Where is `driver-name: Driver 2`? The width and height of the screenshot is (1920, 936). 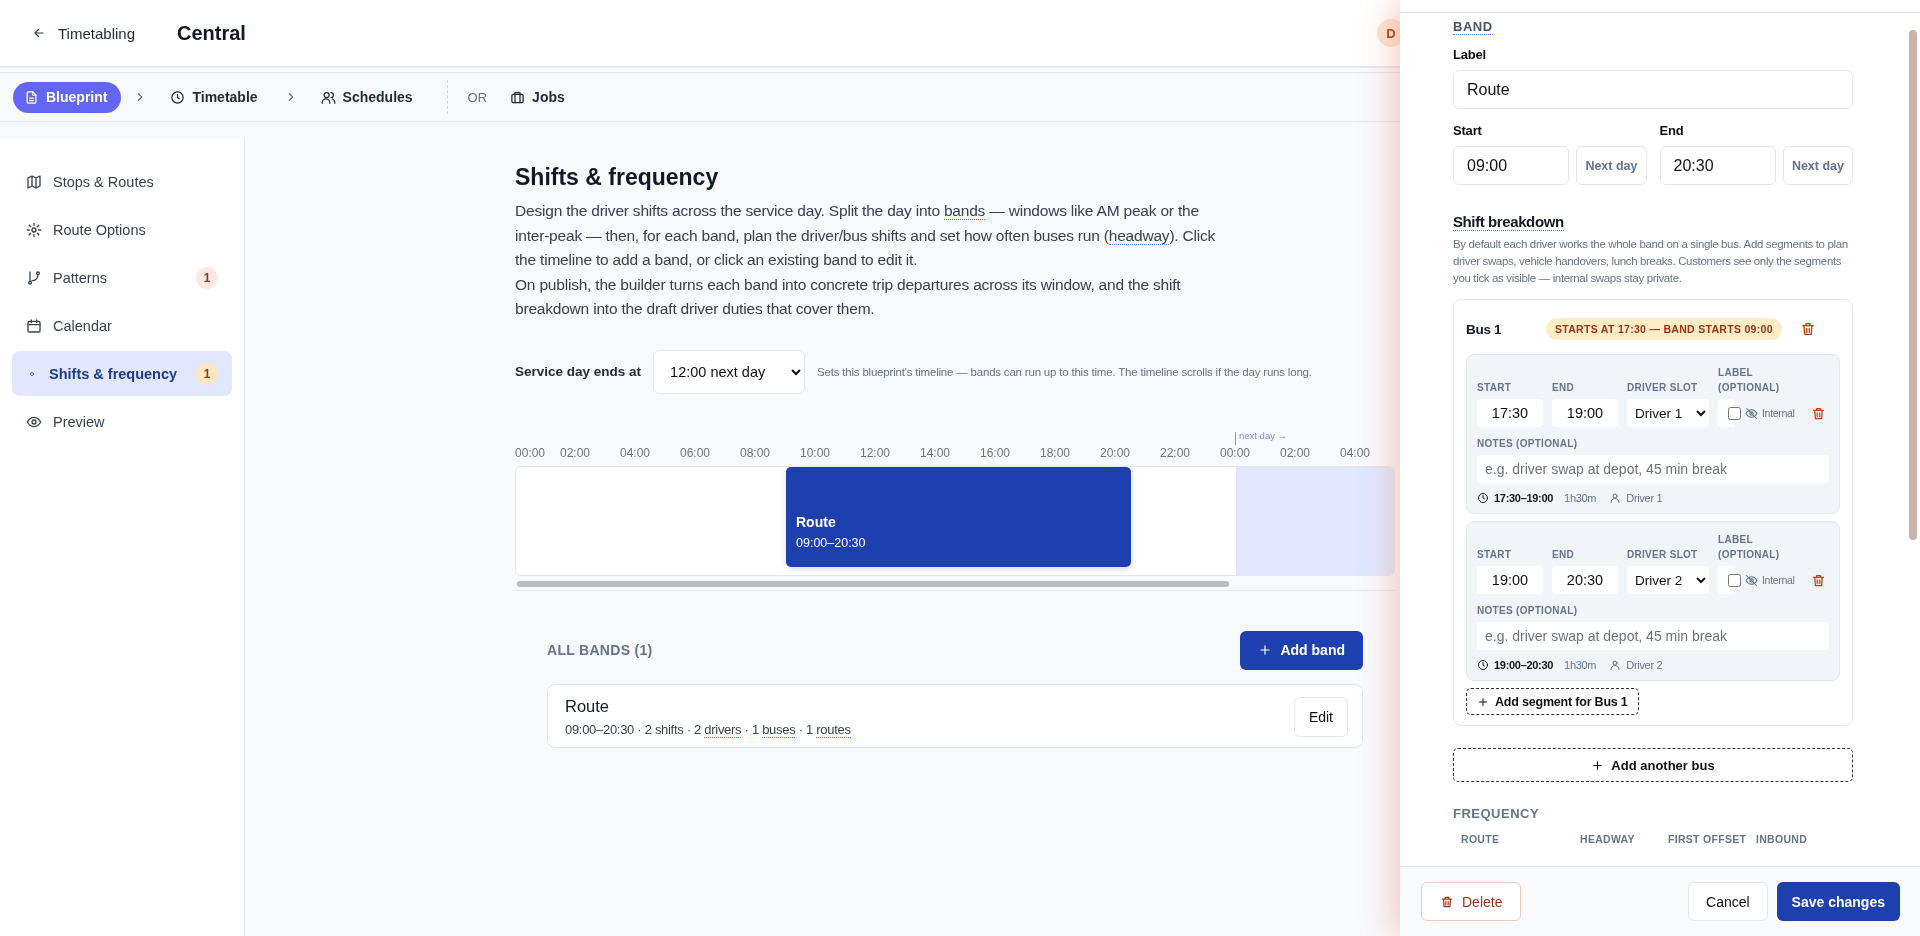
driver-name: Driver 2 is located at coordinates (1644, 665).